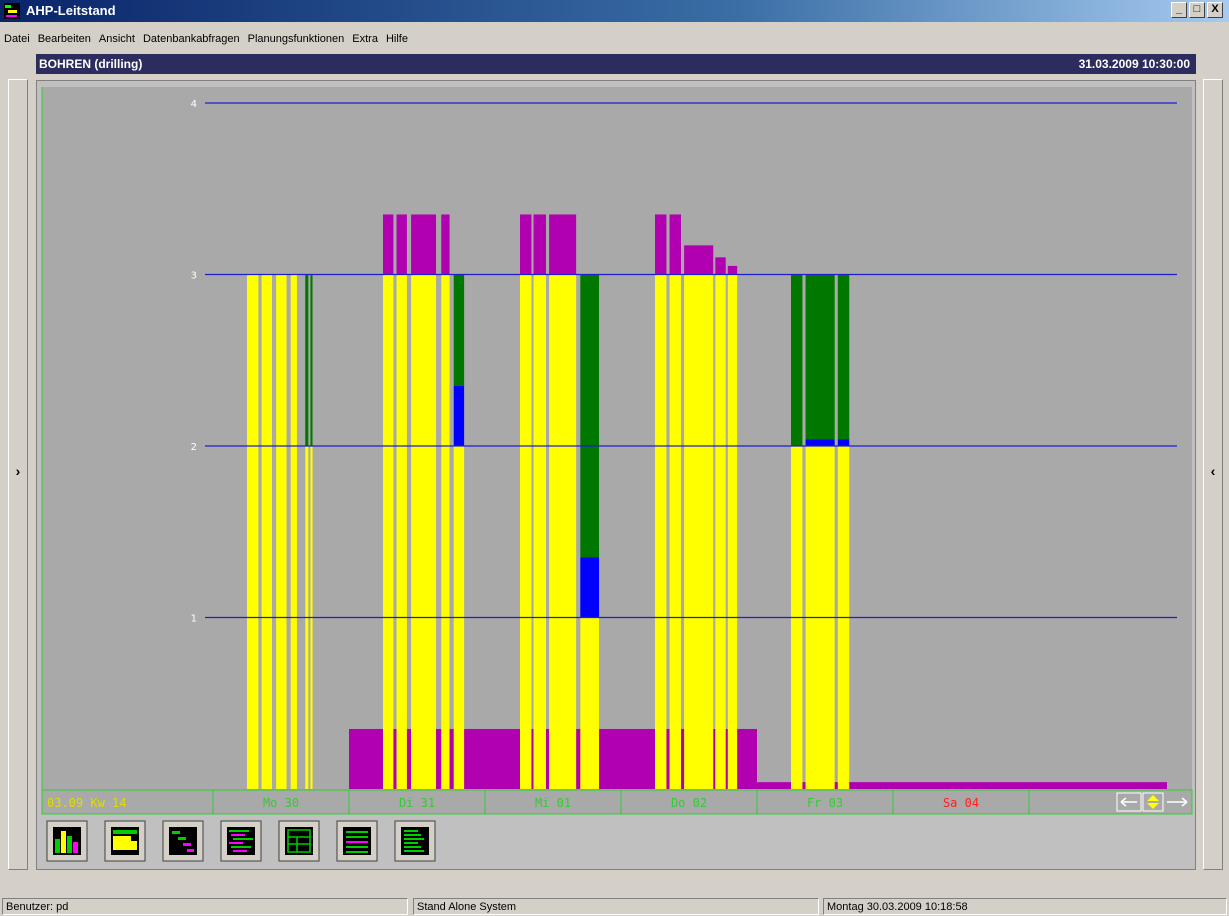 The height and width of the screenshot is (916, 1229). I want to click on close-button: X, so click(1215, 10).